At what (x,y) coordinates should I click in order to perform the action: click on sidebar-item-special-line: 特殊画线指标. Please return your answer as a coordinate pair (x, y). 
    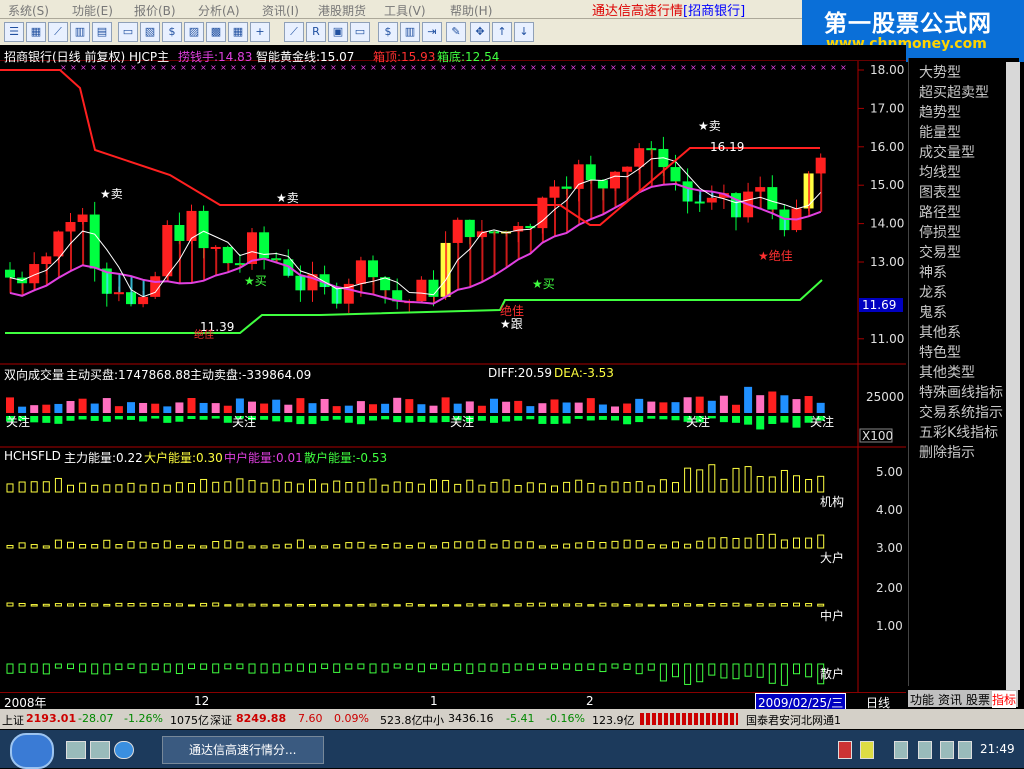
    Looking at the image, I should click on (961, 392).